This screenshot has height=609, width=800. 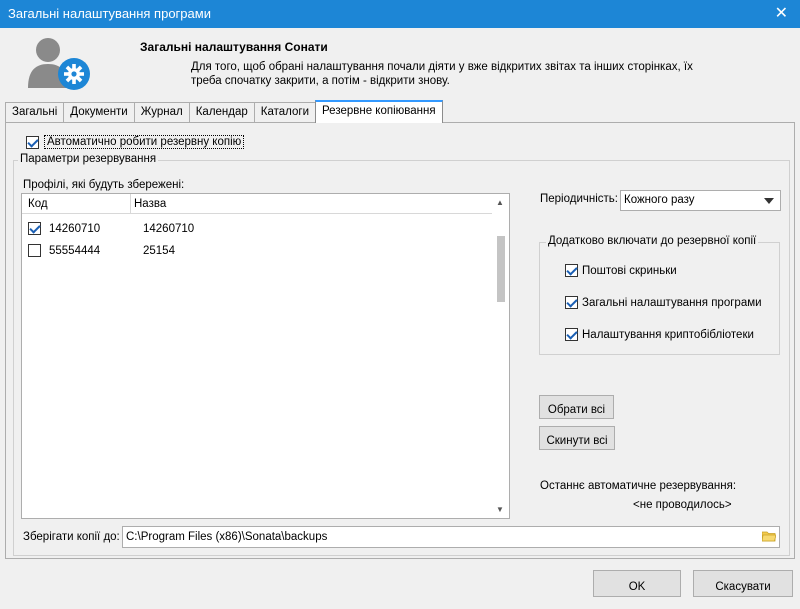 What do you see at coordinates (109, 13) in the screenshot?
I see `window-title: Загальні налаштування програми` at bounding box center [109, 13].